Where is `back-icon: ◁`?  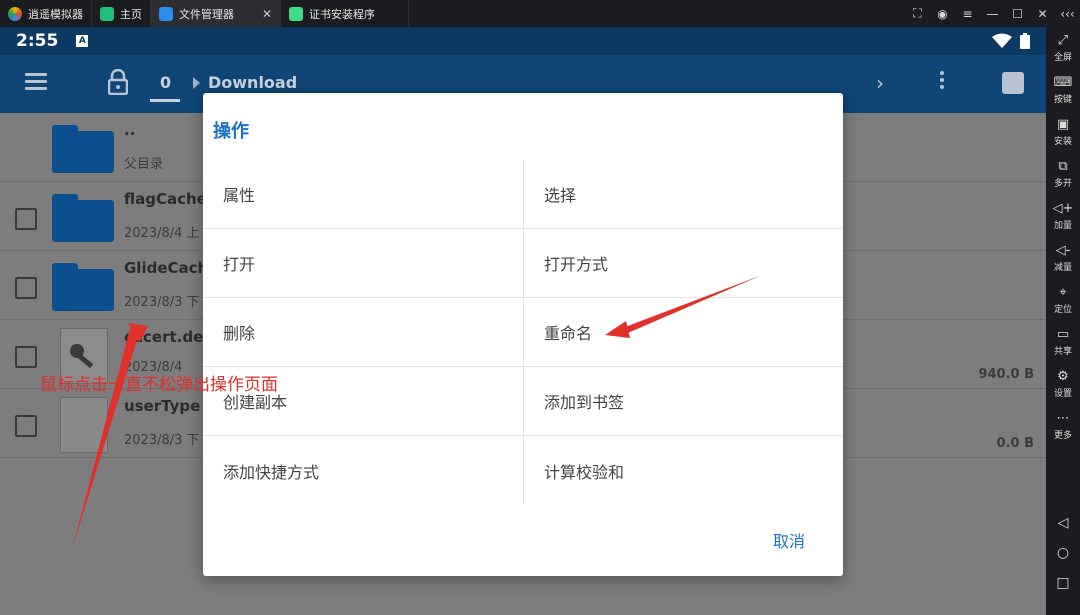
back-icon: ◁ is located at coordinates (1063, 523).